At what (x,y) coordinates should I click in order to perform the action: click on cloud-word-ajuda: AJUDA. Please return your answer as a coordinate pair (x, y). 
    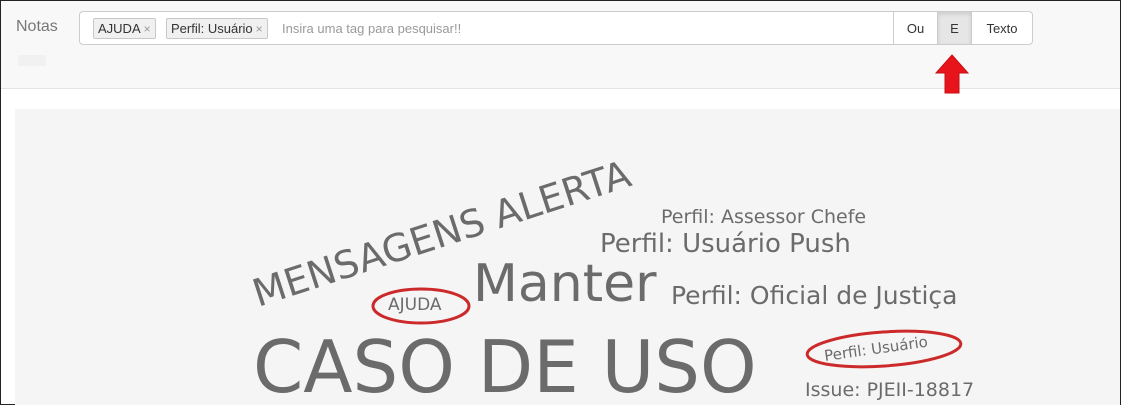
    Looking at the image, I should click on (415, 305).